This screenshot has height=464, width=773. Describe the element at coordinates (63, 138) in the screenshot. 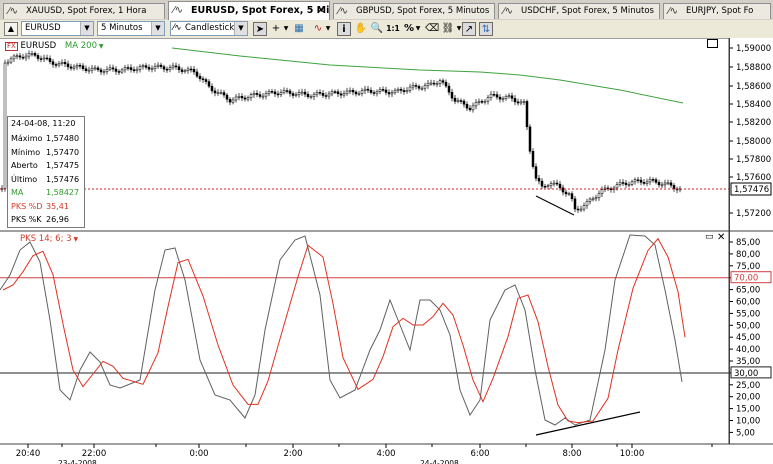

I see `info-value: 1,57480` at that location.